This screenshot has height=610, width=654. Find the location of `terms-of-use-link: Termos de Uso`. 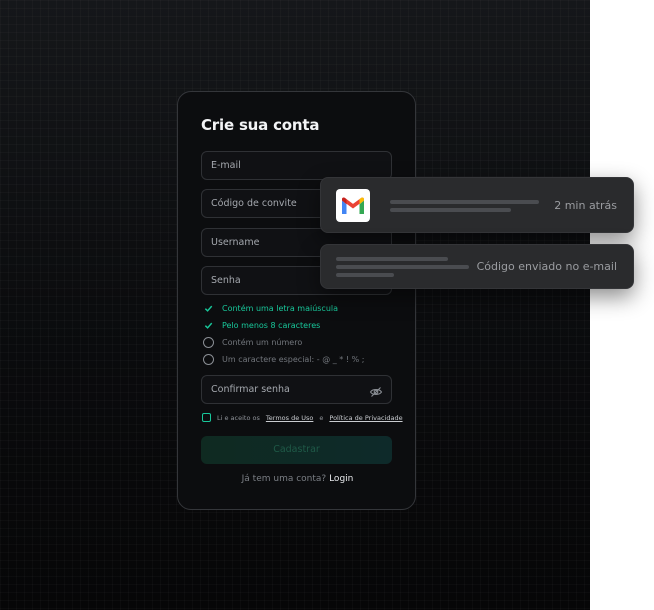

terms-of-use-link: Termos de Uso is located at coordinates (290, 418).